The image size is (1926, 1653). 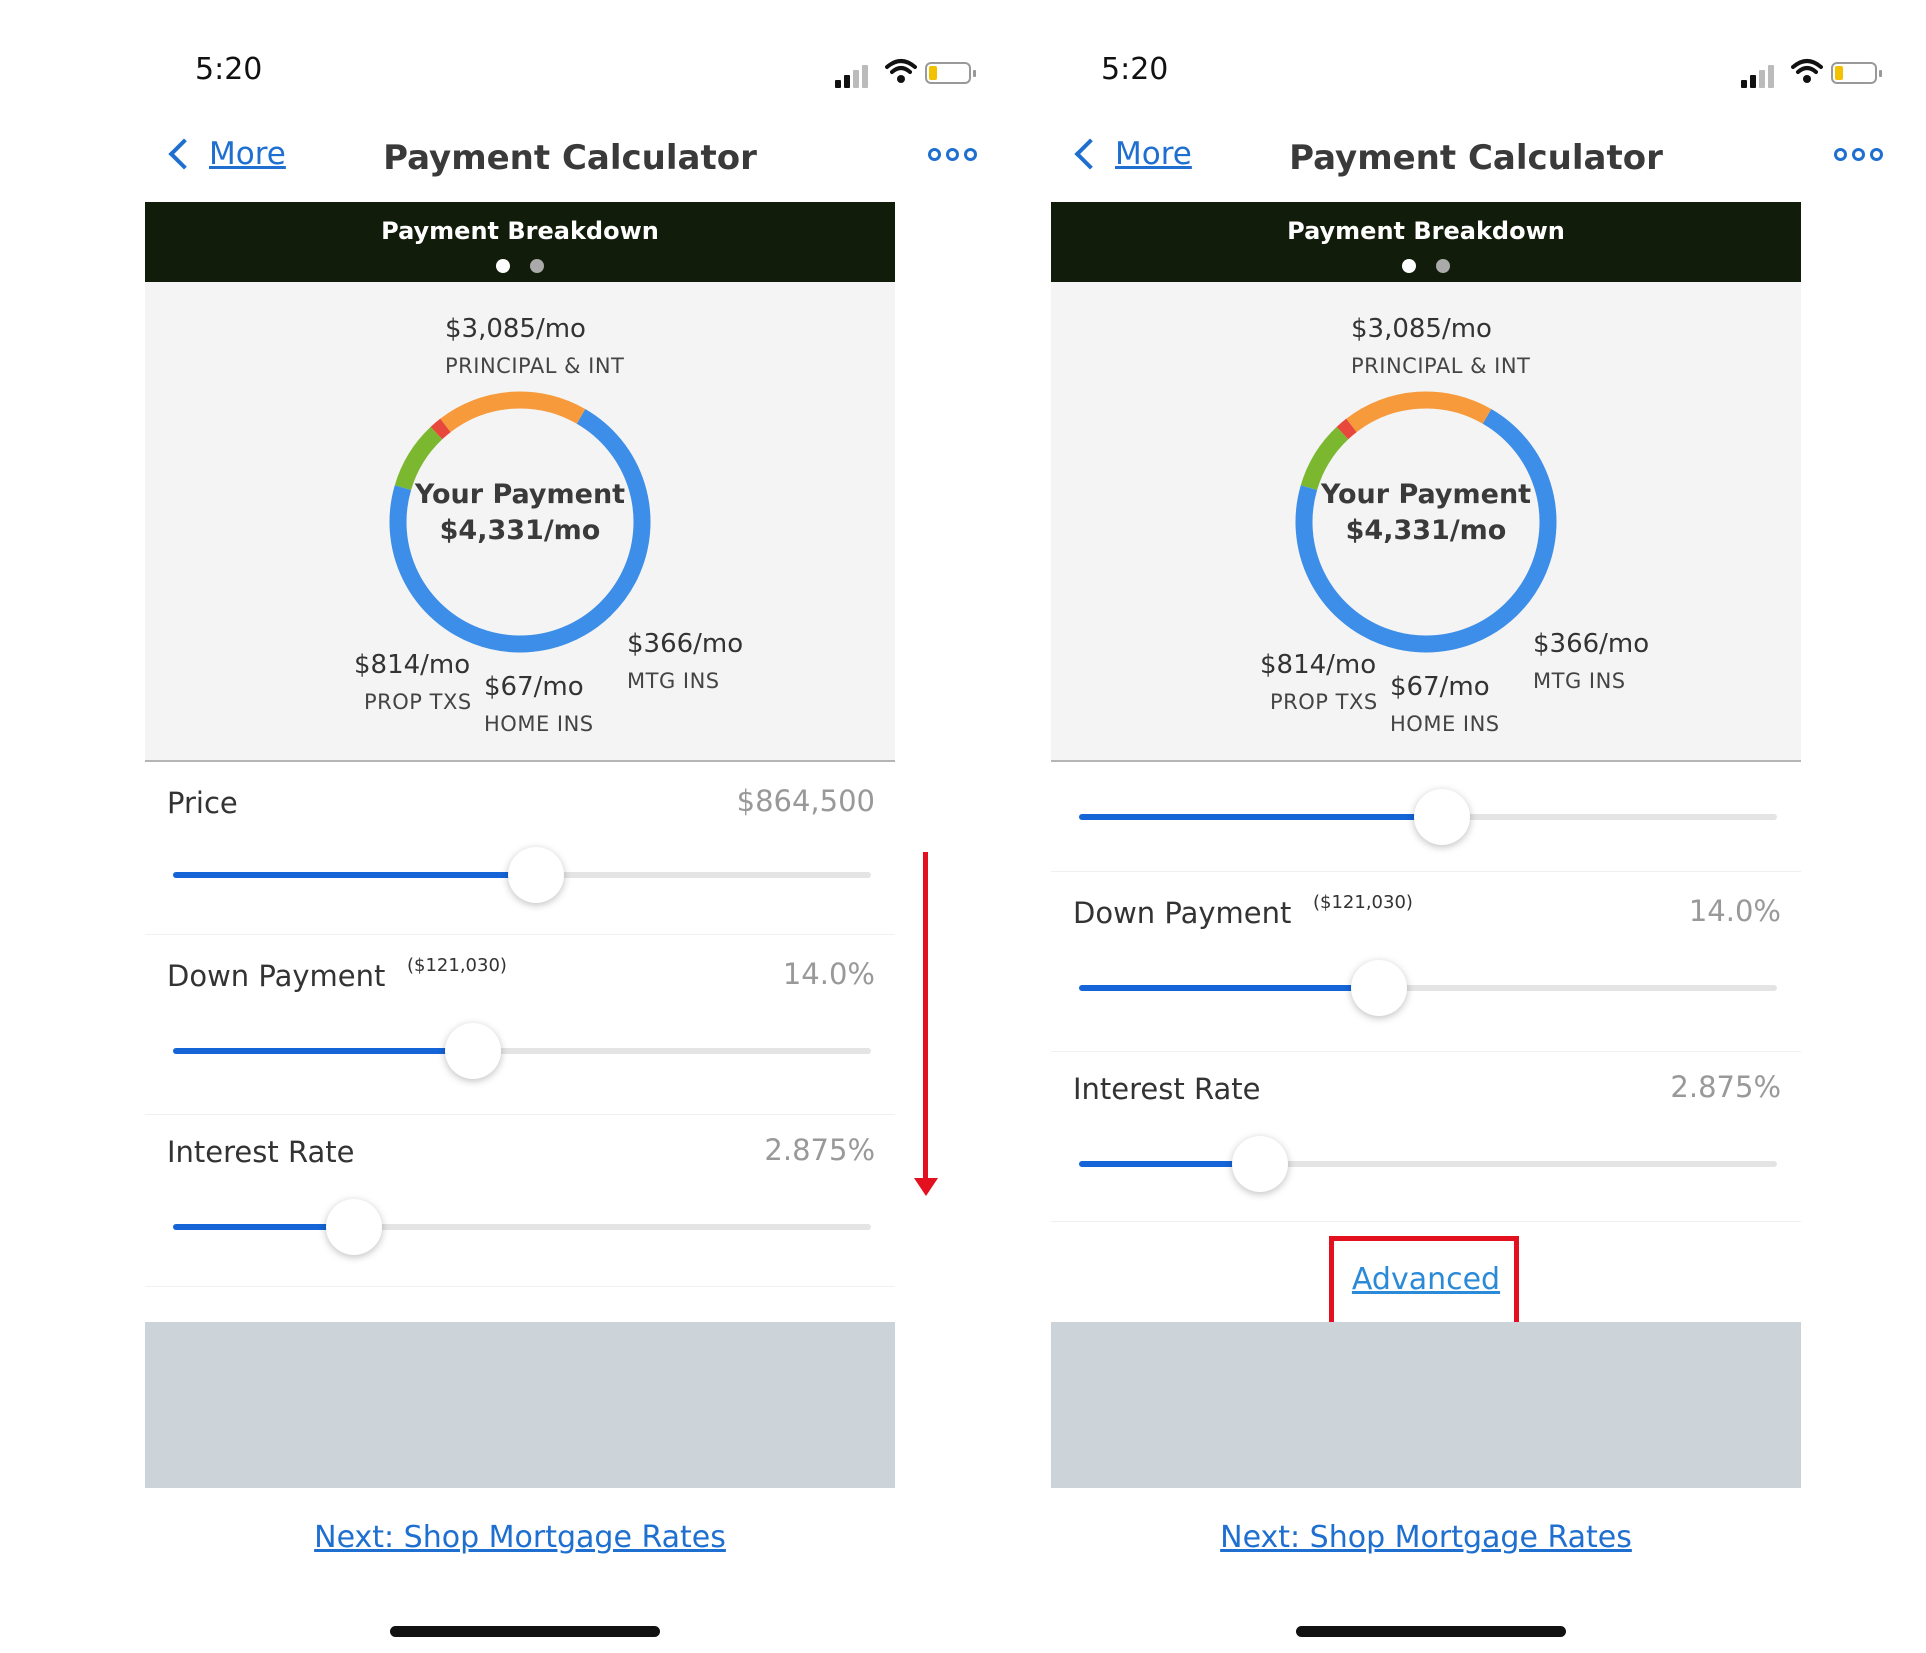 What do you see at coordinates (828, 974) in the screenshot?
I see `down-payment-value: 14.0%` at bounding box center [828, 974].